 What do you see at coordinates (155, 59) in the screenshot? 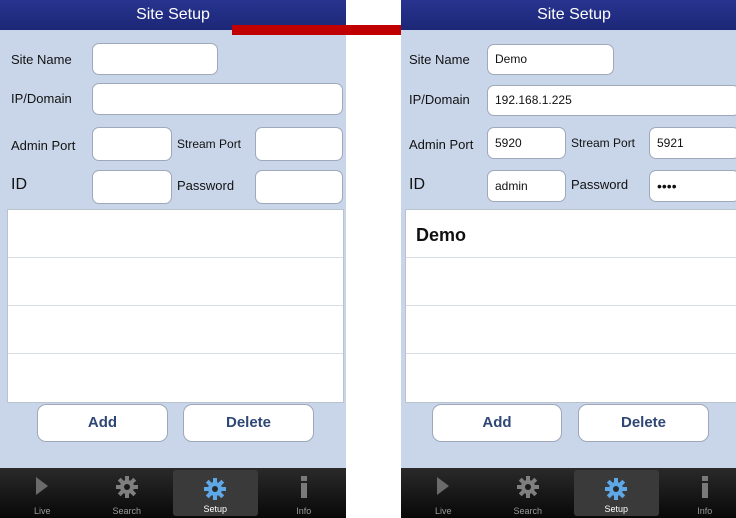
I see `site-name-field` at bounding box center [155, 59].